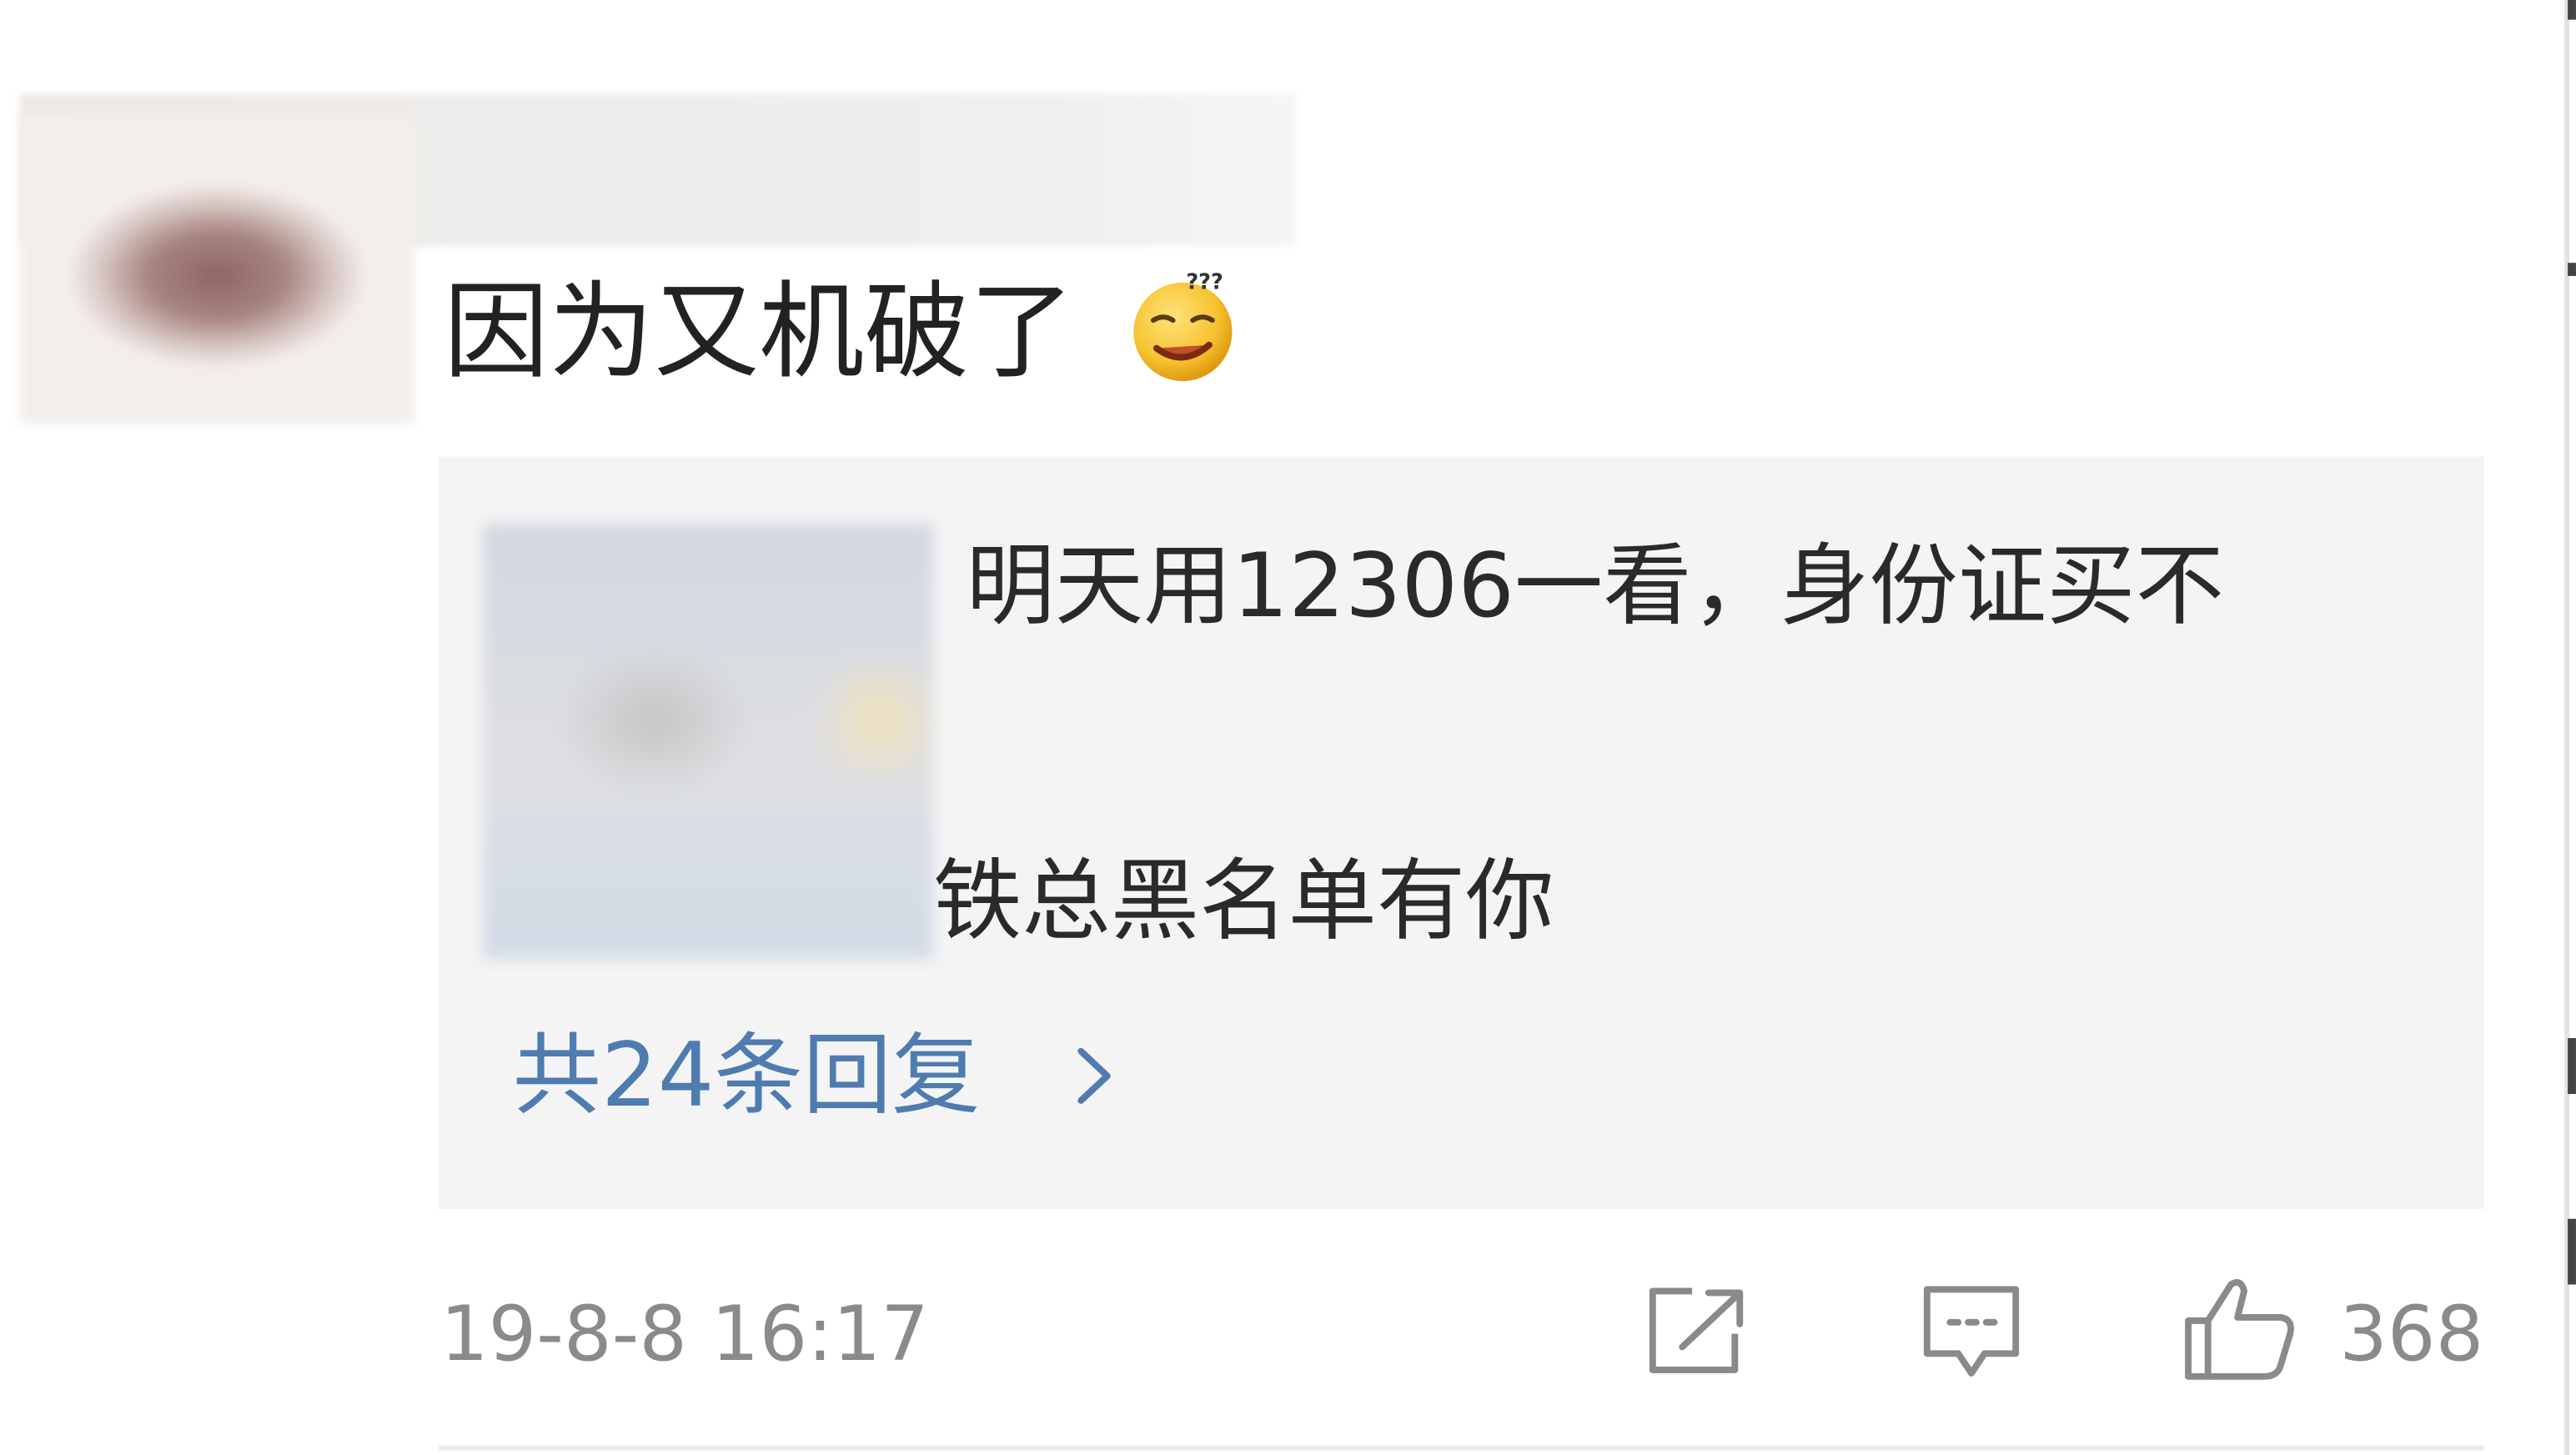 The height and width of the screenshot is (1455, 2576). I want to click on quoted-reply-line-2: 铁总黑名单有你, so click(1243, 901).